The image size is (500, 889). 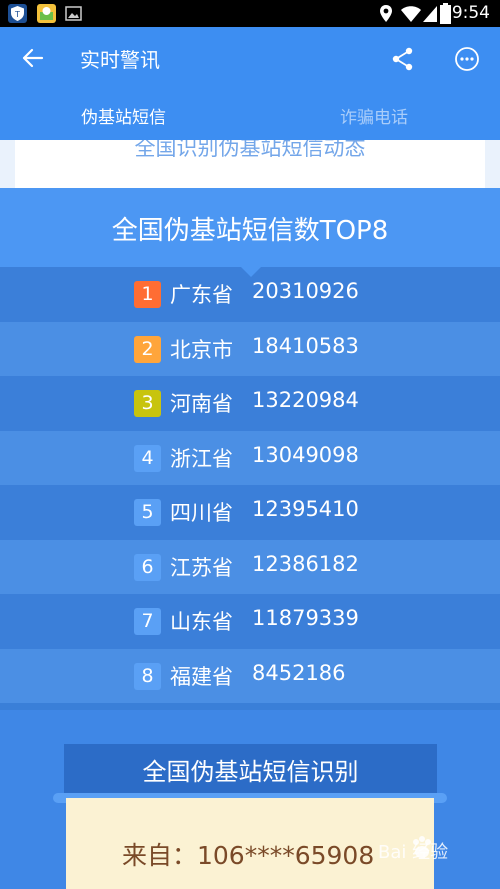 What do you see at coordinates (403, 59) in the screenshot?
I see `share-icon` at bounding box center [403, 59].